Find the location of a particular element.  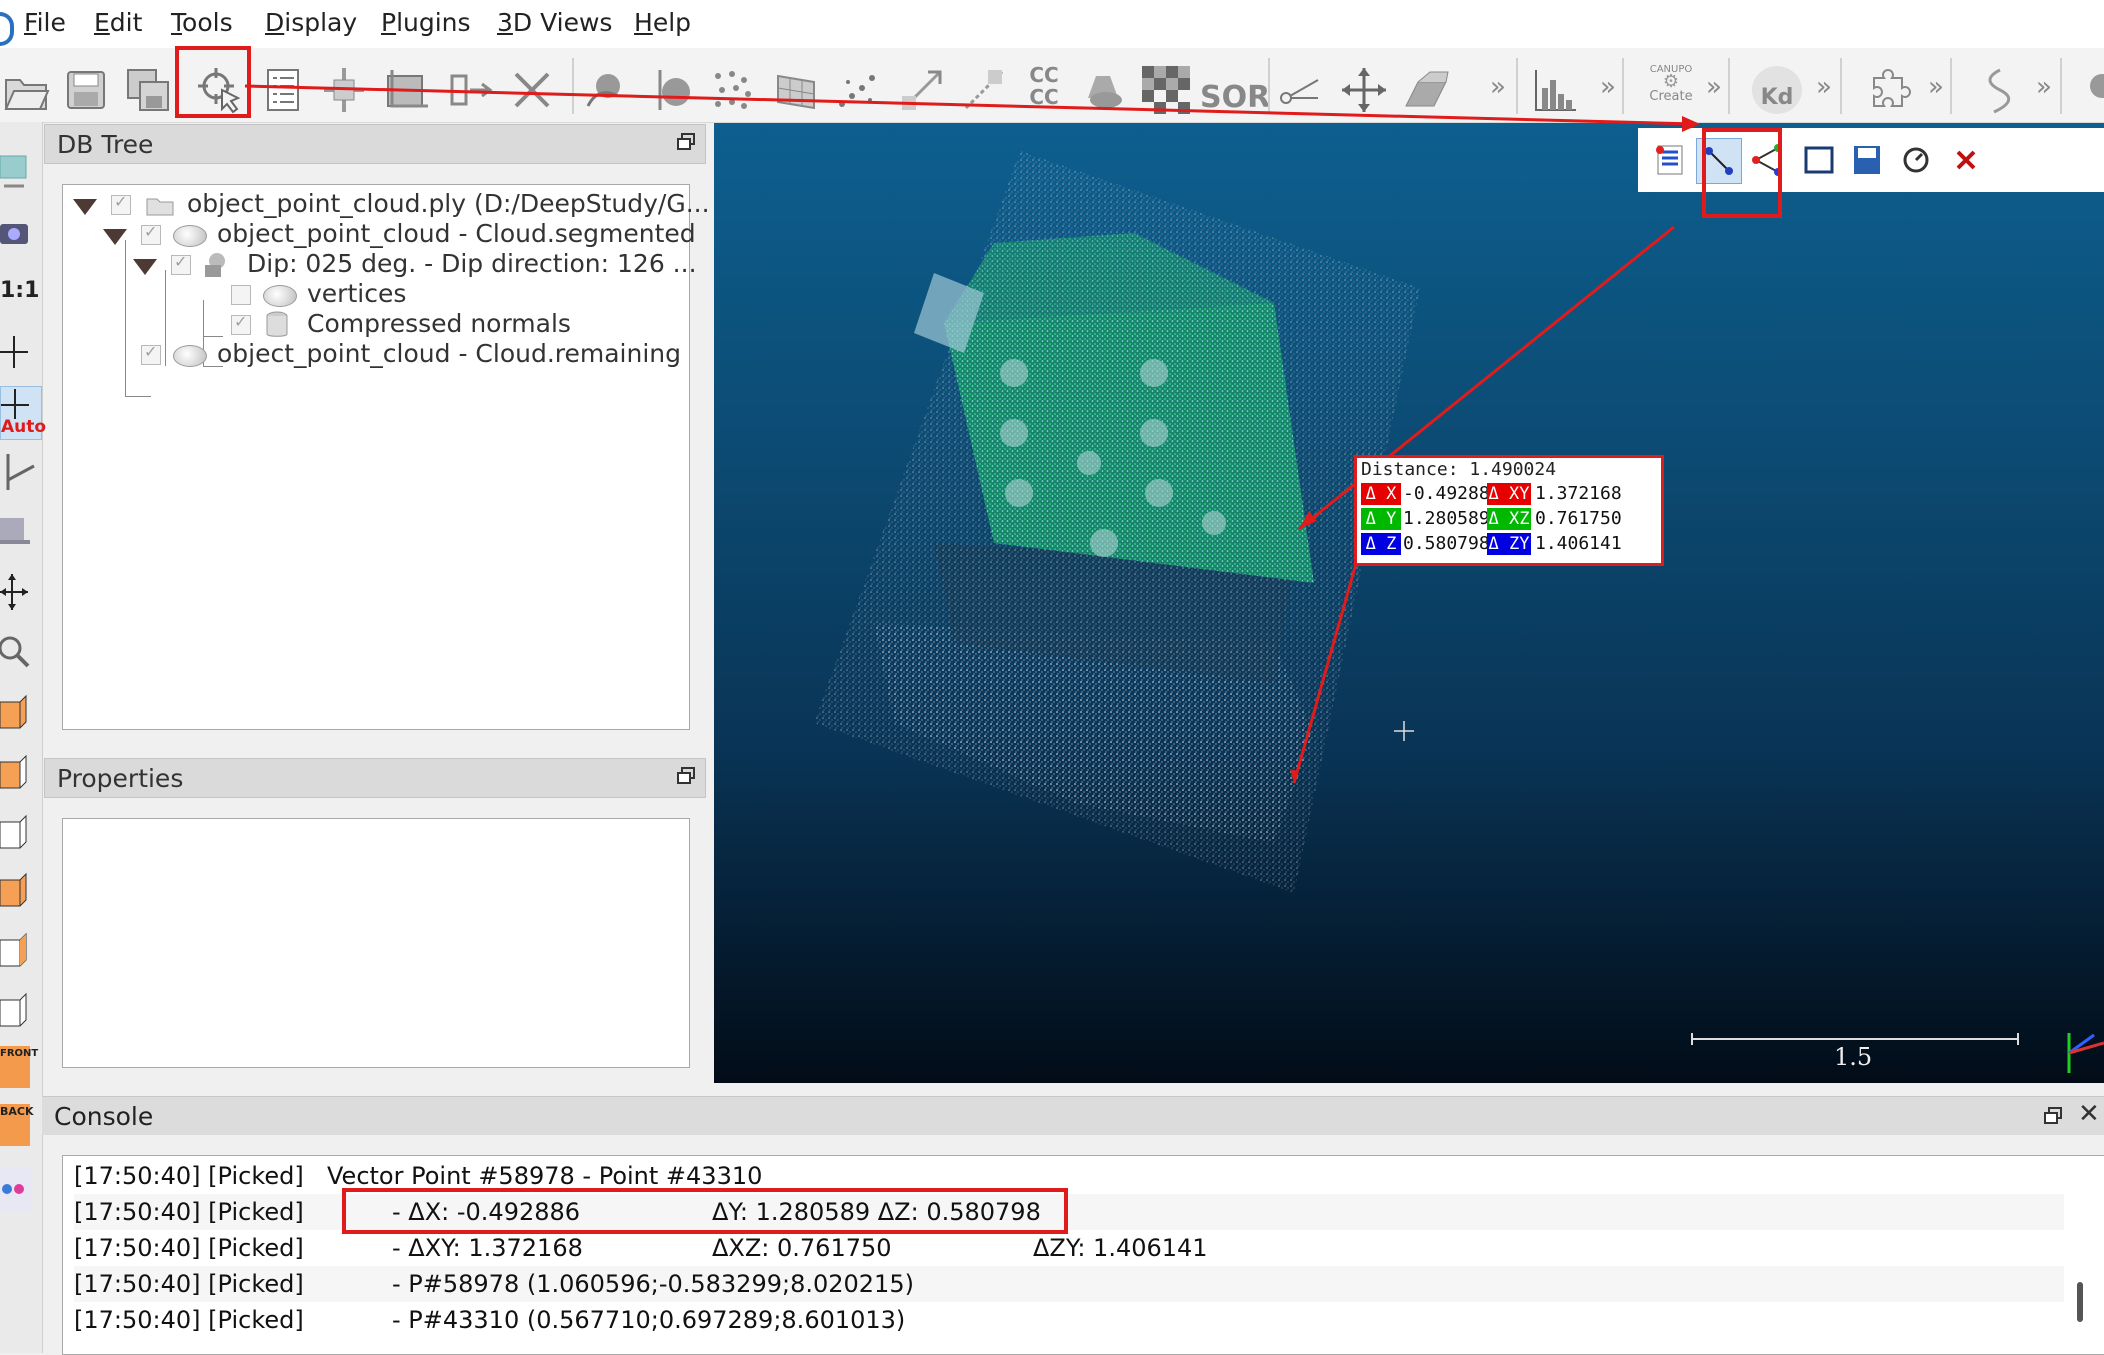

delta-xz-label: Δ XZ is located at coordinates (1509, 519).